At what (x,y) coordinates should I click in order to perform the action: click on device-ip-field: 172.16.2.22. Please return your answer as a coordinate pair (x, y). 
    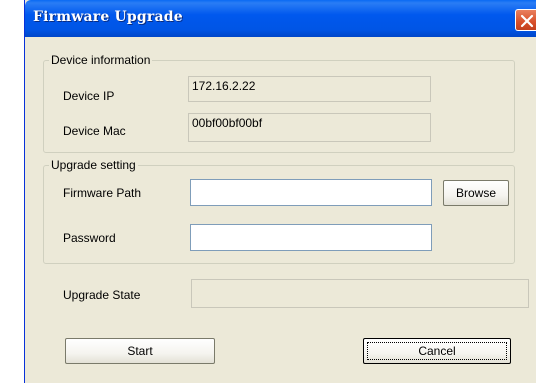
    Looking at the image, I should click on (309, 89).